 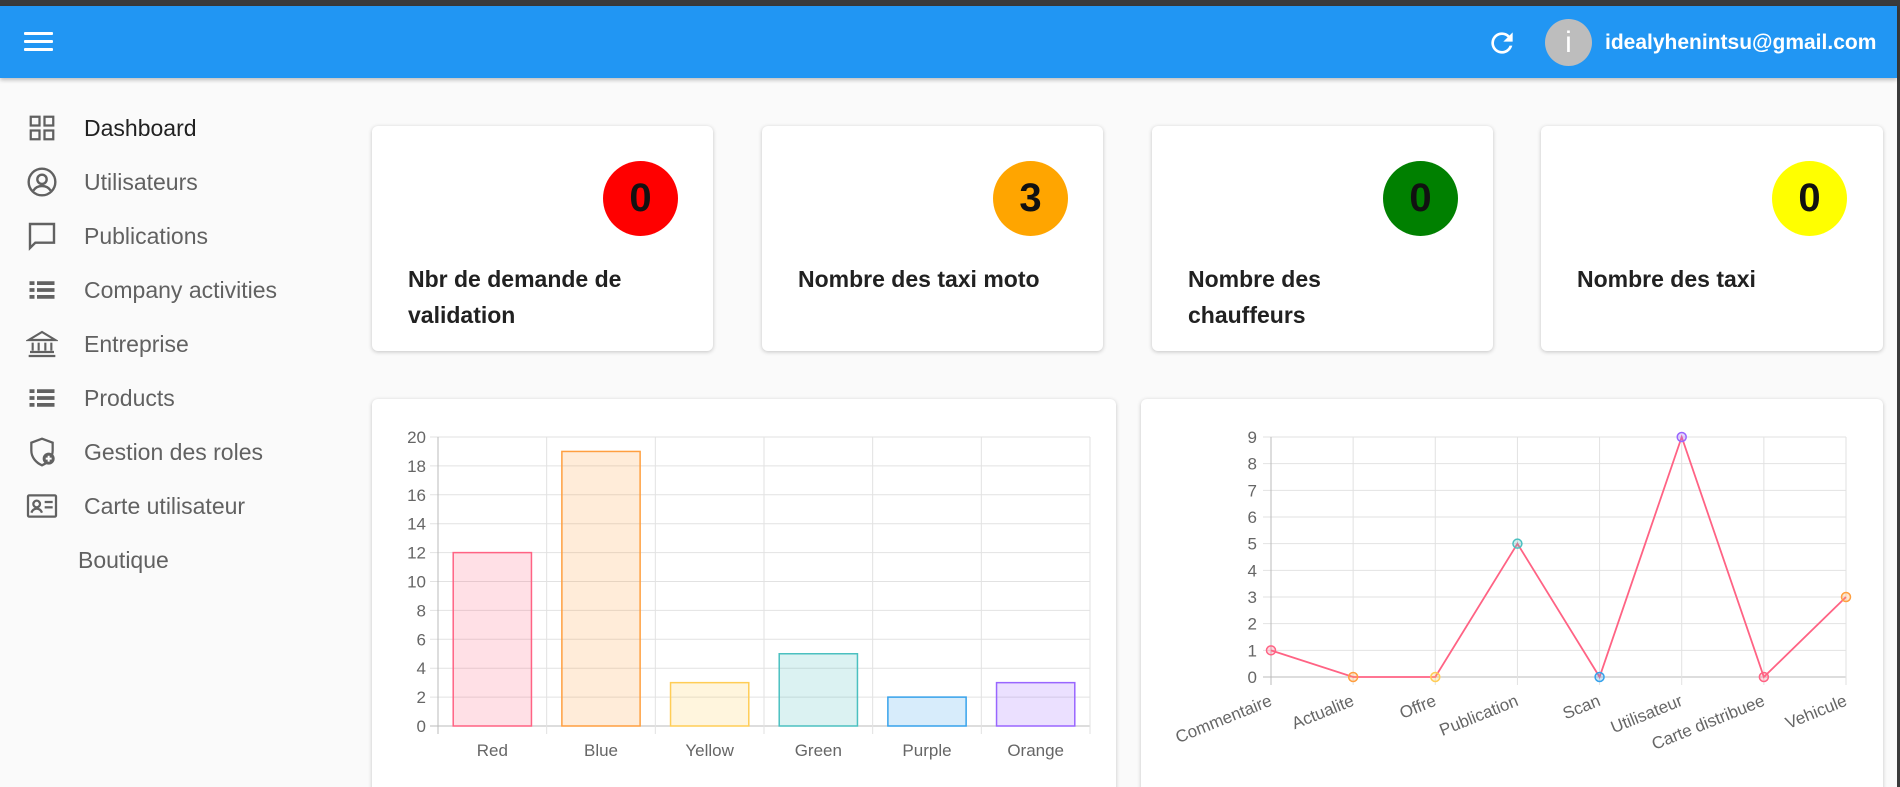 What do you see at coordinates (709, 704) in the screenshot?
I see `bar-yellow` at bounding box center [709, 704].